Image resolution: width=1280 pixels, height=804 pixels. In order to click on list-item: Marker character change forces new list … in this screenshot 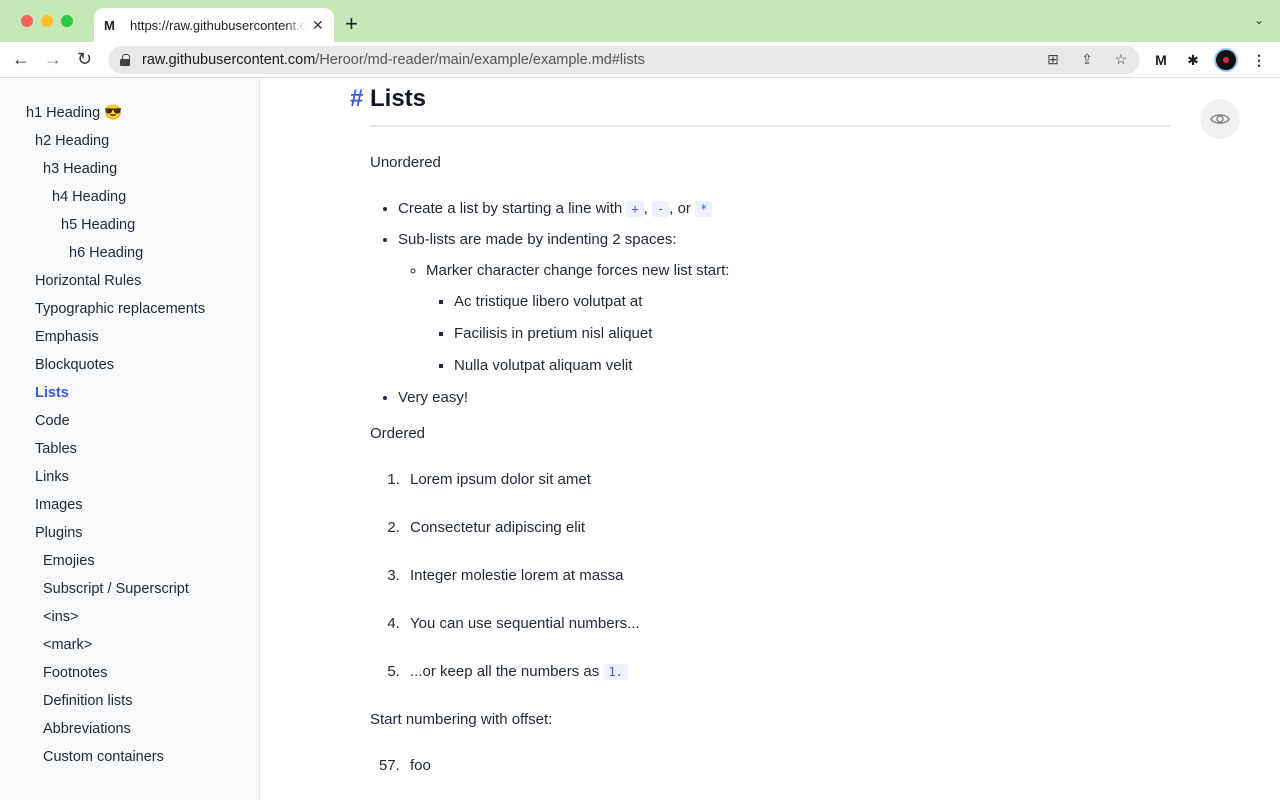, I will do `click(798, 318)`.